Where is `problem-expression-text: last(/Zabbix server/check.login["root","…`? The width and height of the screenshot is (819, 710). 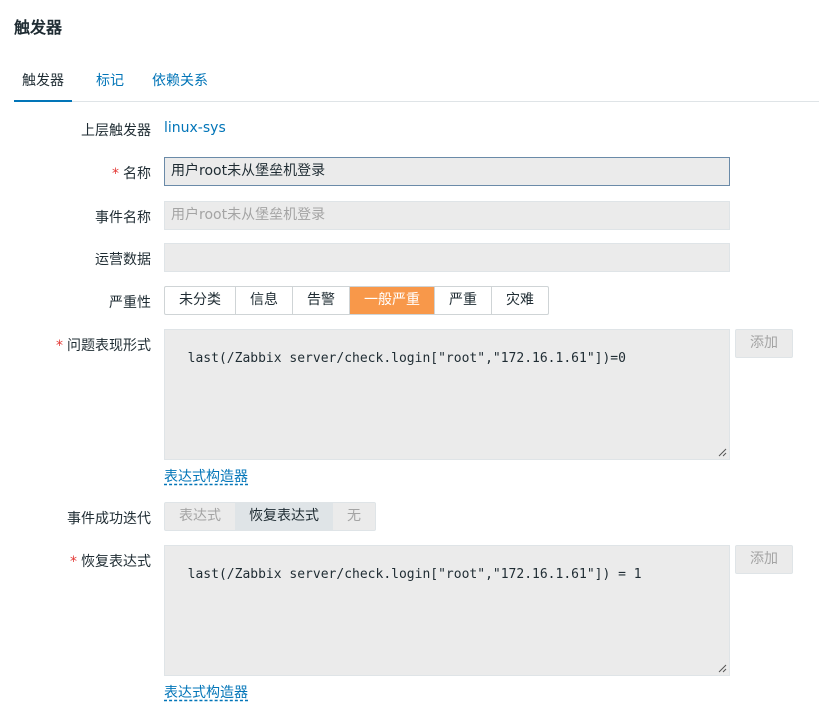
problem-expression-text: last(/Zabbix server/check.login["root","… is located at coordinates (406, 358).